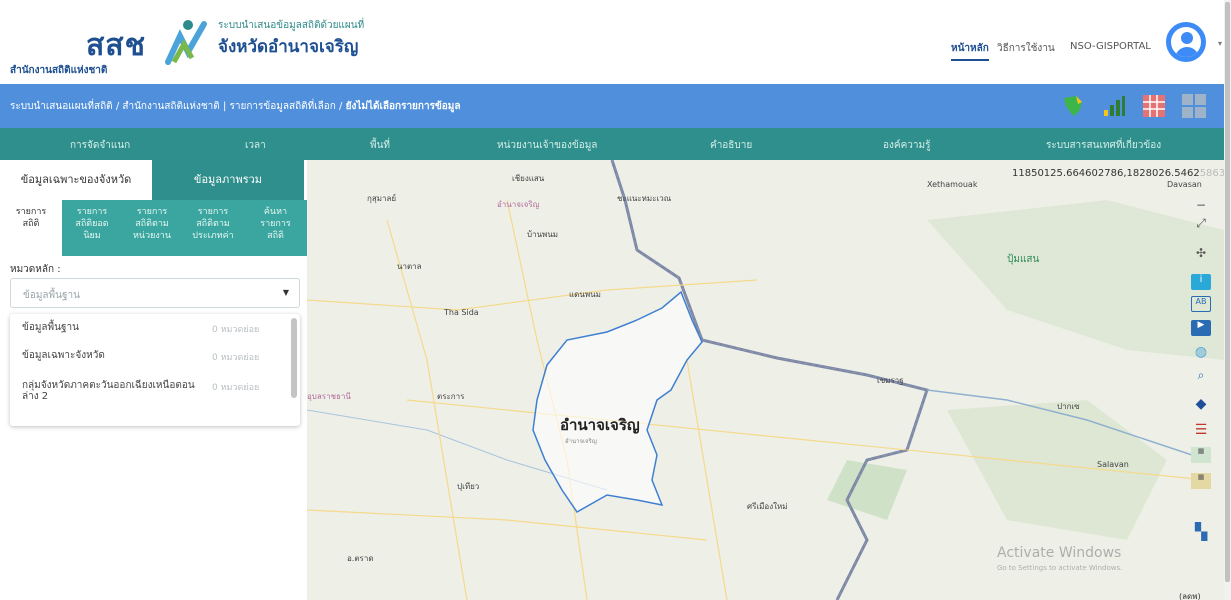 The height and width of the screenshot is (600, 1231). I want to click on bar-chart-icon, so click(1114, 106).